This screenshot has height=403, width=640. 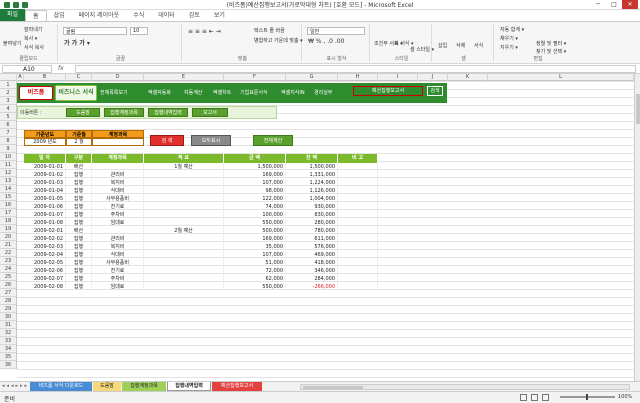 I want to click on zoom-thumb, so click(x=587, y=397).